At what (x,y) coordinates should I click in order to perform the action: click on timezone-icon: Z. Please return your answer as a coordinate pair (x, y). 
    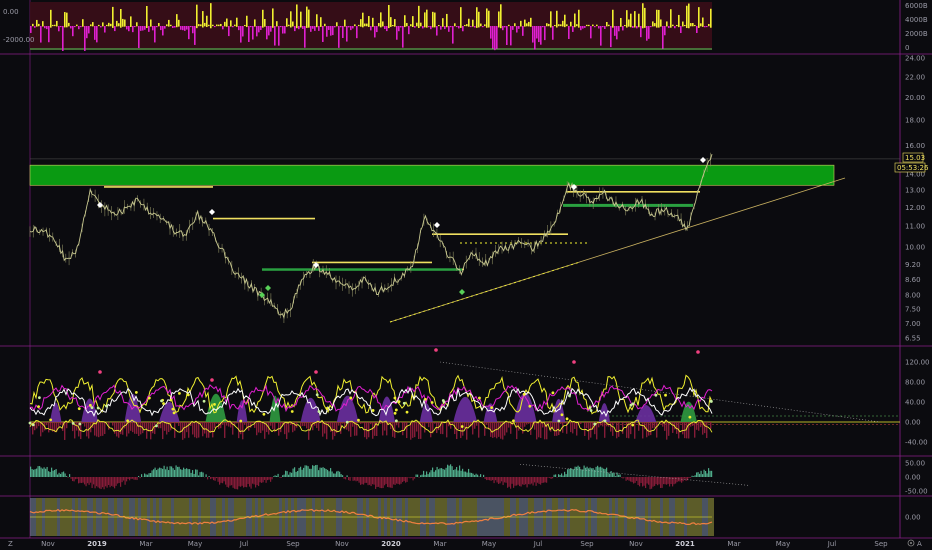
    Looking at the image, I should click on (10, 544).